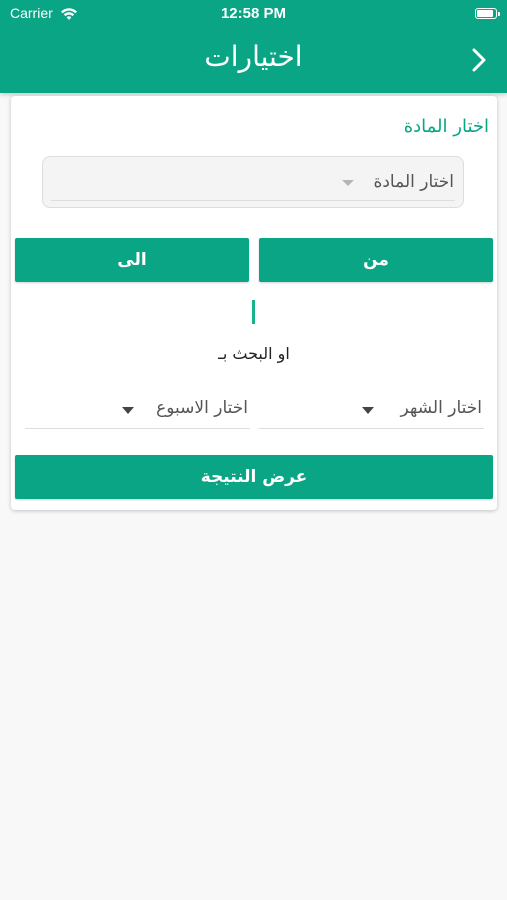 This screenshot has height=900, width=507. Describe the element at coordinates (487, 13) in the screenshot. I see `battery-icon` at that location.